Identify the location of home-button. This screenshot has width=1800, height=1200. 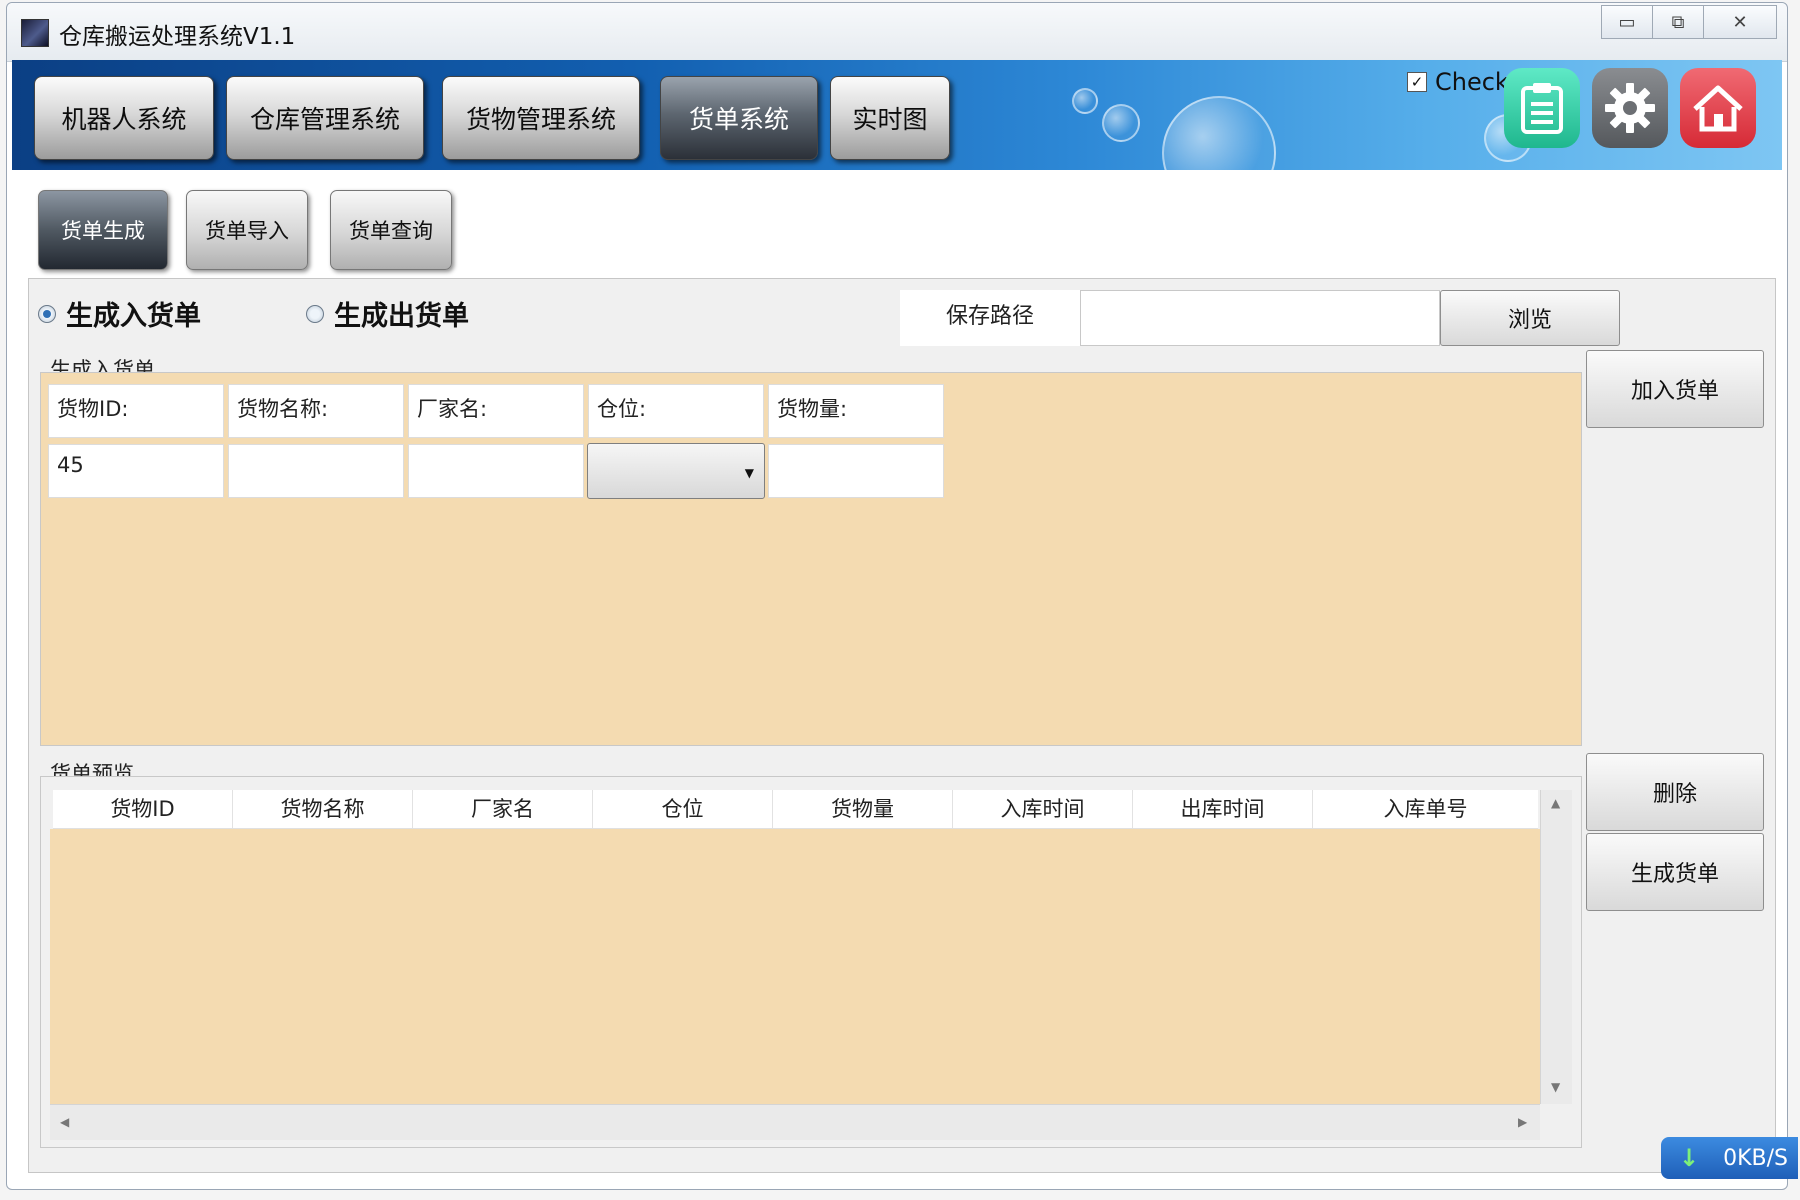
(1718, 108).